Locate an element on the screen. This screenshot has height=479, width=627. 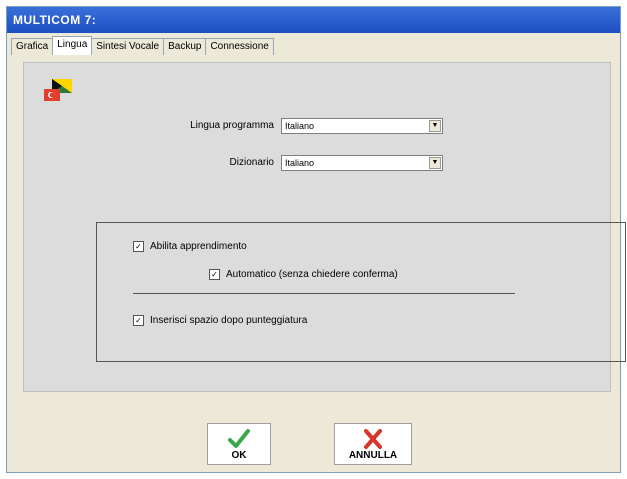
space-checkbox-row: ✓ Inserisci spazio dopo punteggiatura is located at coordinates (220, 320).